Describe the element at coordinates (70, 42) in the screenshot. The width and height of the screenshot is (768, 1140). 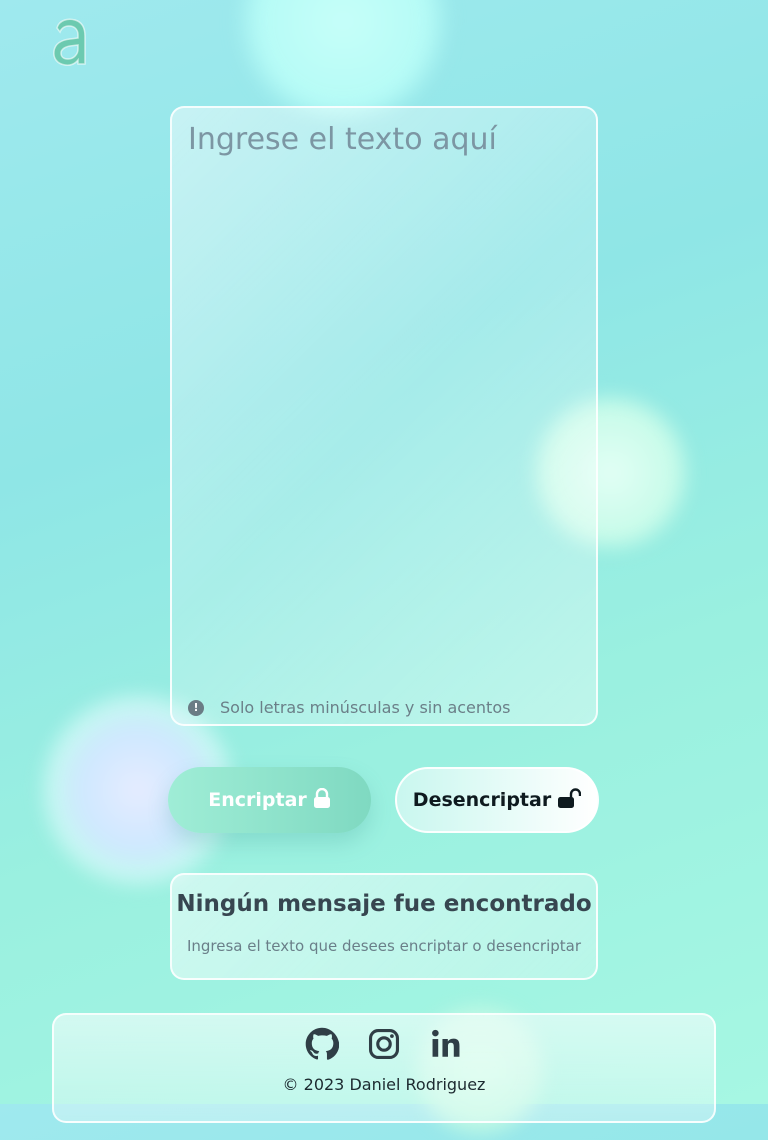
I see `logo` at that location.